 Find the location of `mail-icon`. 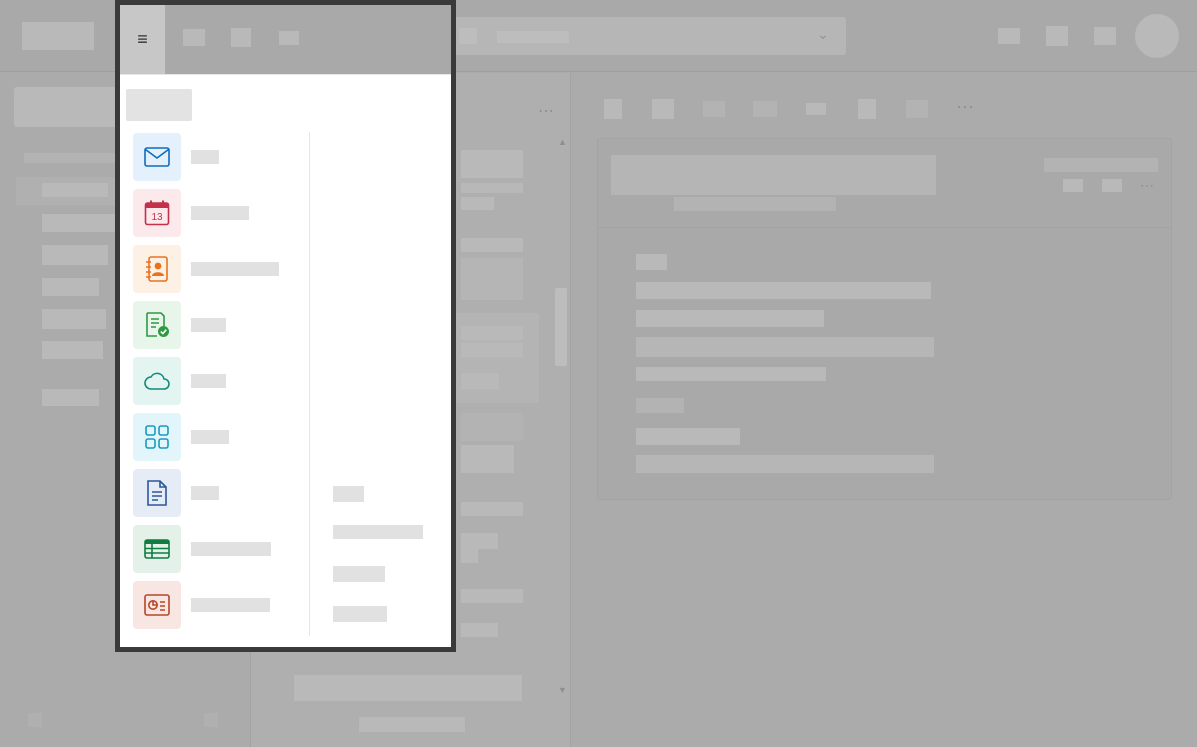

mail-icon is located at coordinates (157, 157).